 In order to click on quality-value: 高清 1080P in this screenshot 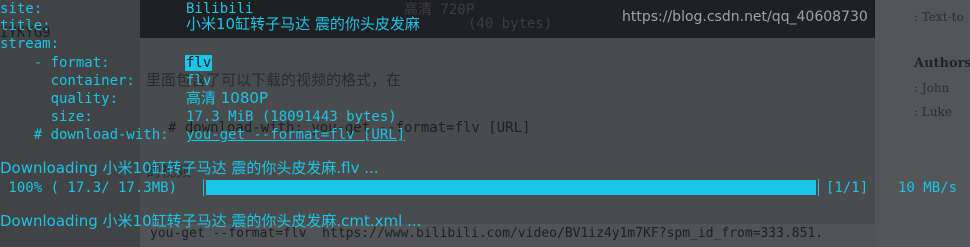, I will do `click(227, 98)`.